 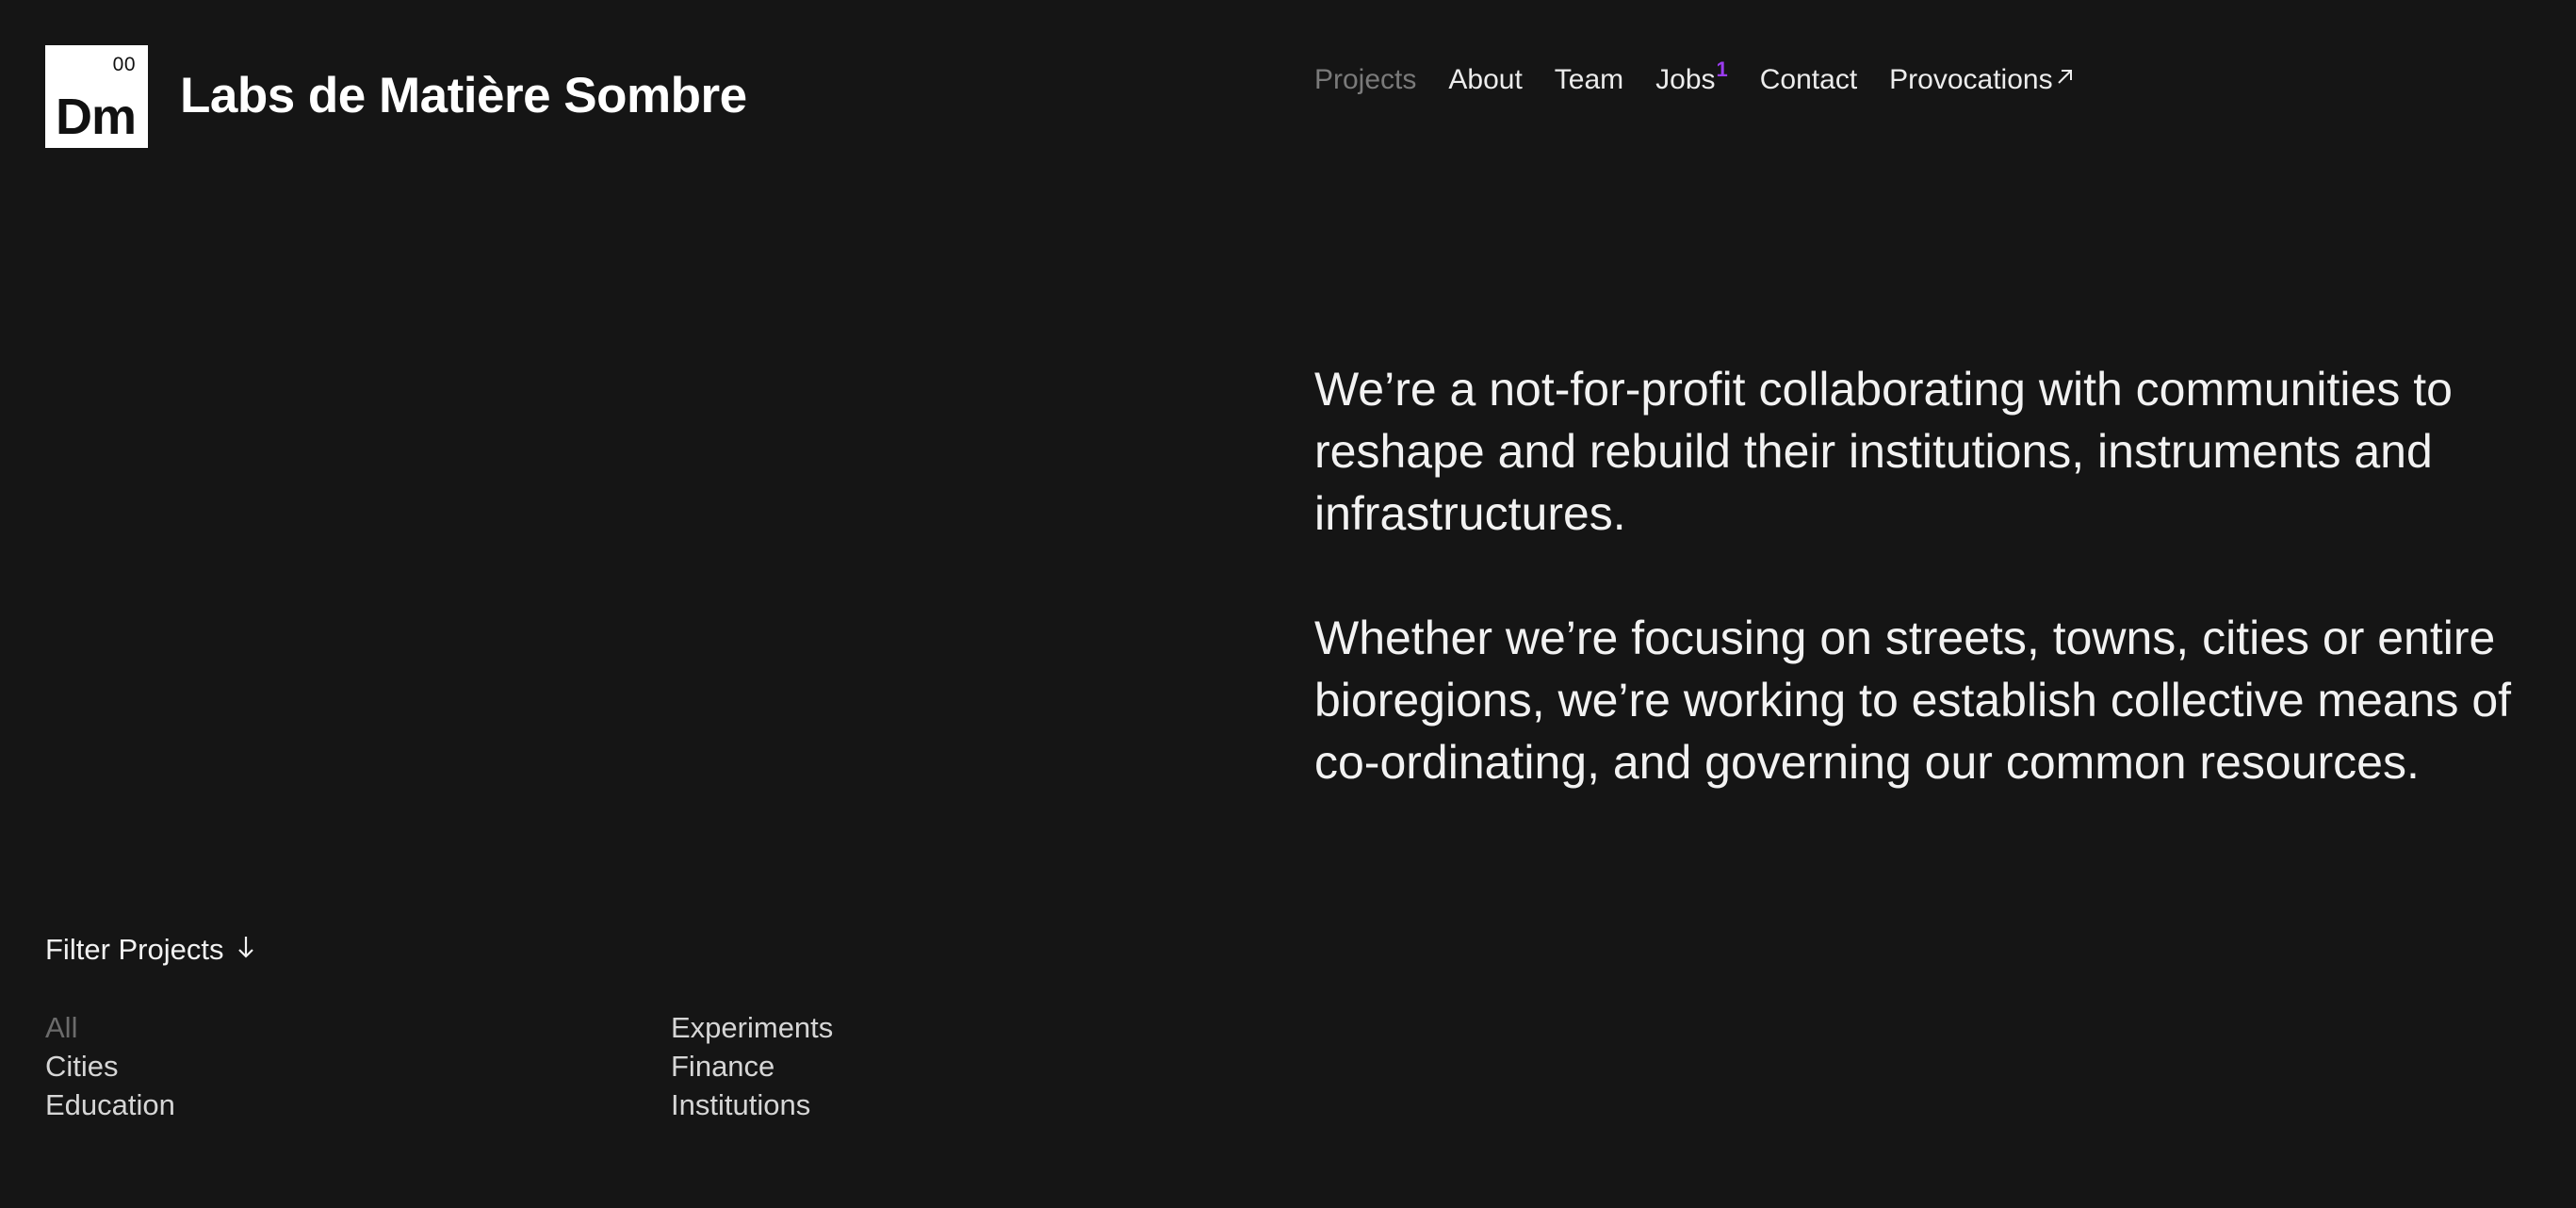 What do you see at coordinates (134, 949) in the screenshot?
I see `filter-projects-label: Filter Projects` at bounding box center [134, 949].